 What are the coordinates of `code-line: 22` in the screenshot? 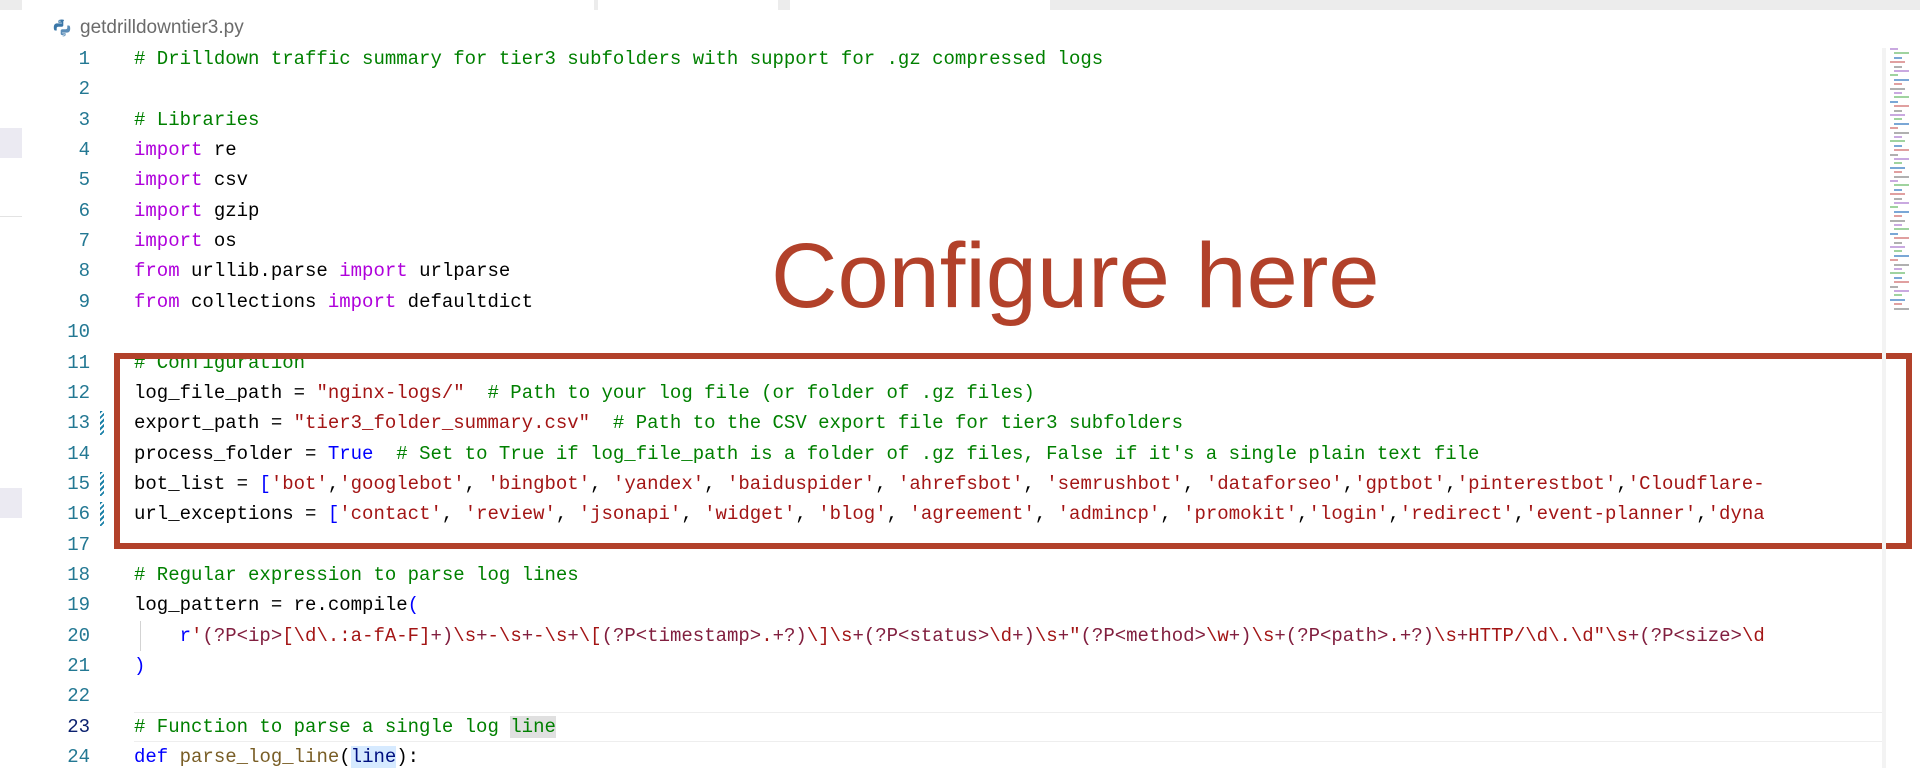 It's located at (955, 696).